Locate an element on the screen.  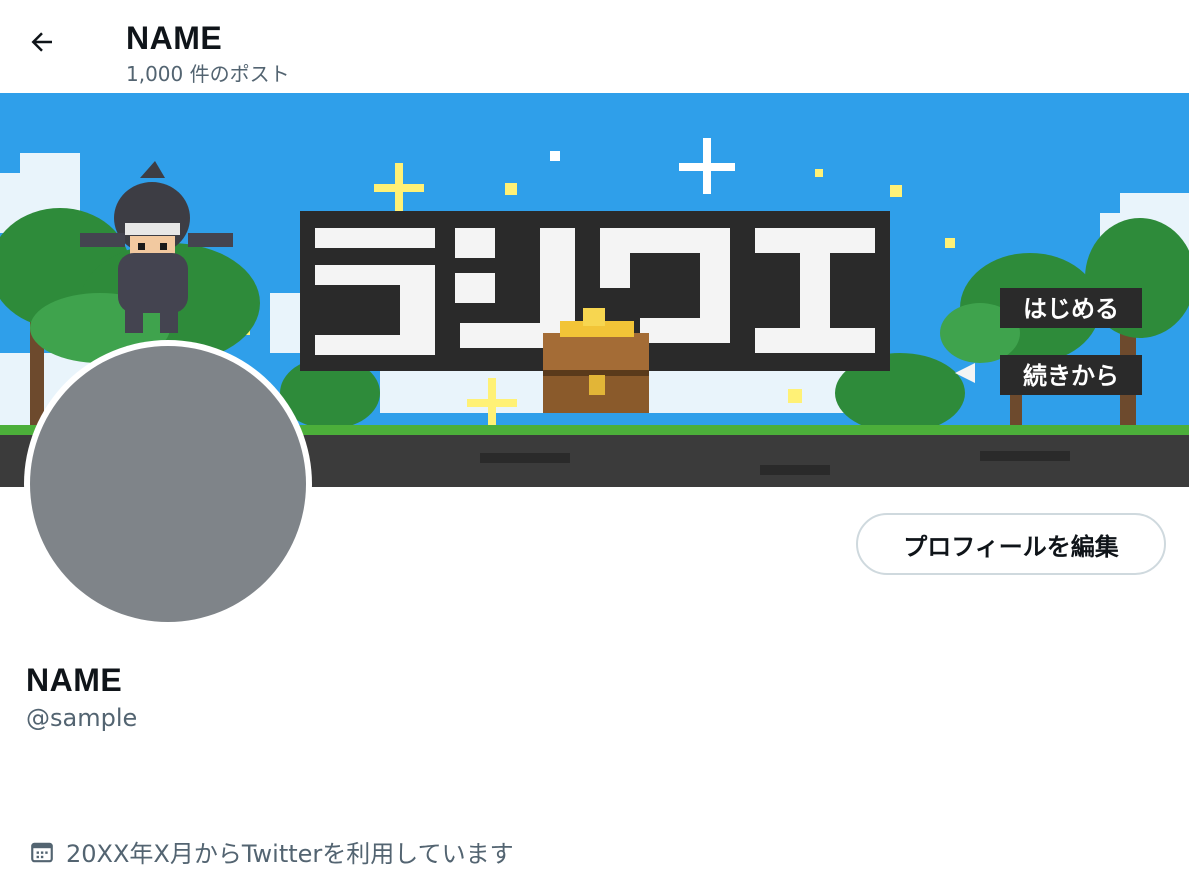
avatar-image is located at coordinates (168, 484).